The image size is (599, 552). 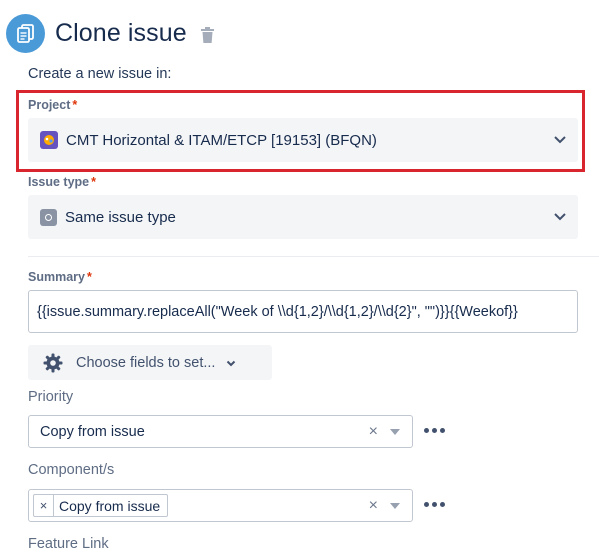 What do you see at coordinates (313, 256) in the screenshot?
I see `divider` at bounding box center [313, 256].